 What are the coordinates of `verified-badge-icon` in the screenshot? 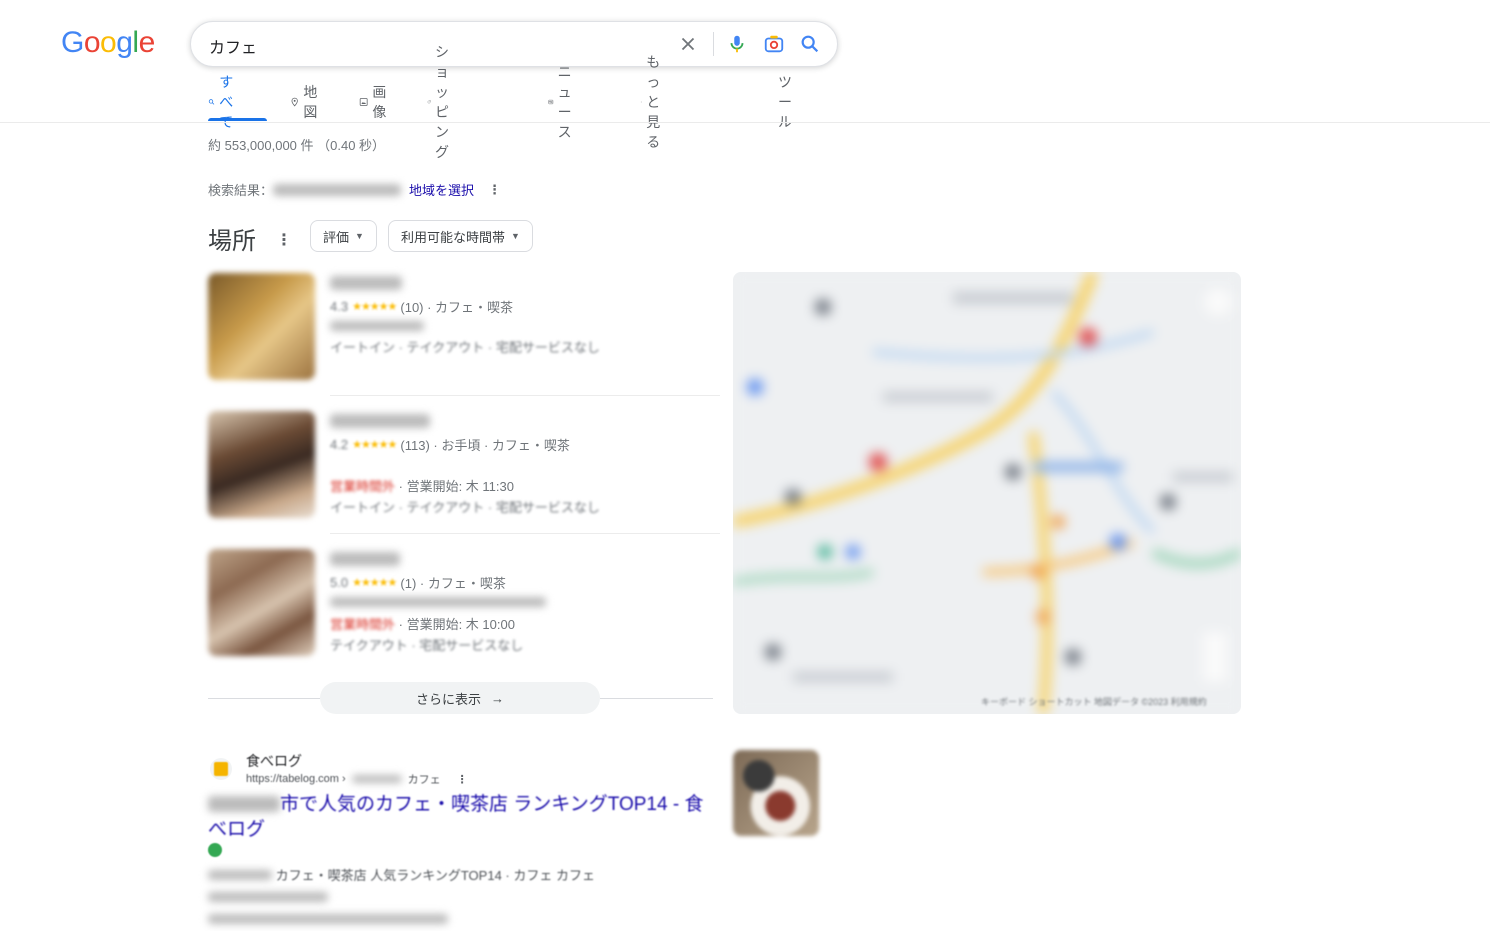 It's located at (215, 850).